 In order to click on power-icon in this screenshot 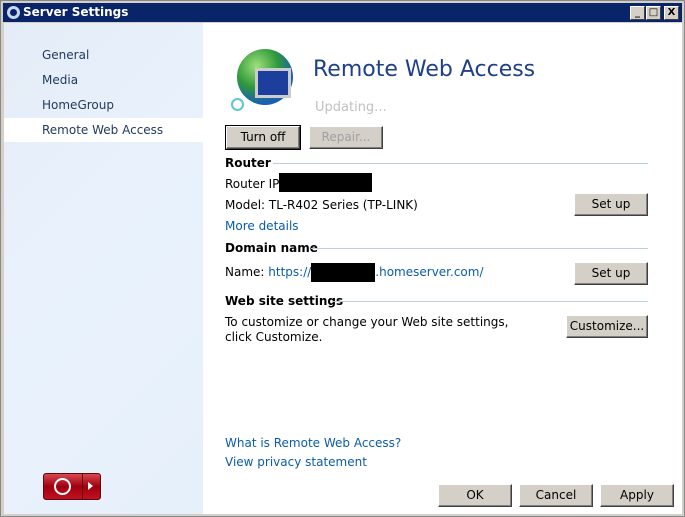, I will do `click(62, 486)`.